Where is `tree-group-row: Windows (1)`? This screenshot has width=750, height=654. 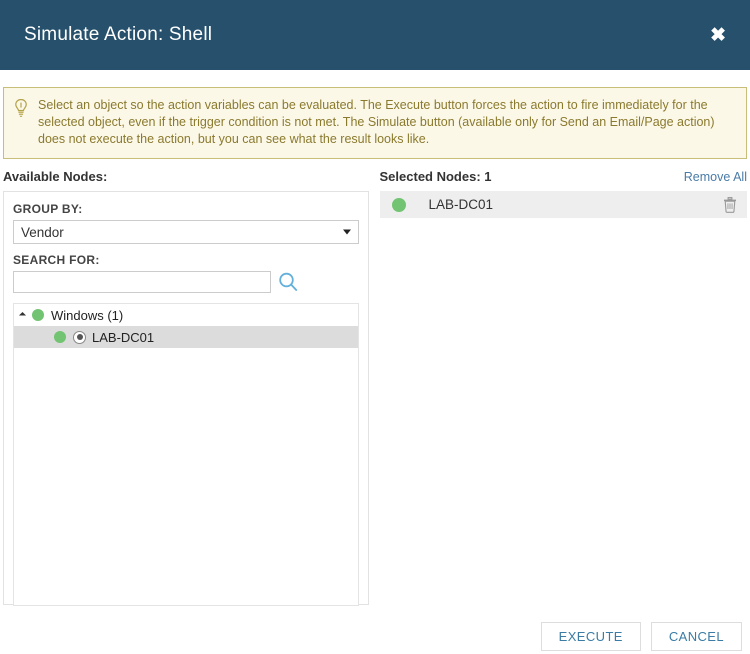 tree-group-row: Windows (1) is located at coordinates (186, 315).